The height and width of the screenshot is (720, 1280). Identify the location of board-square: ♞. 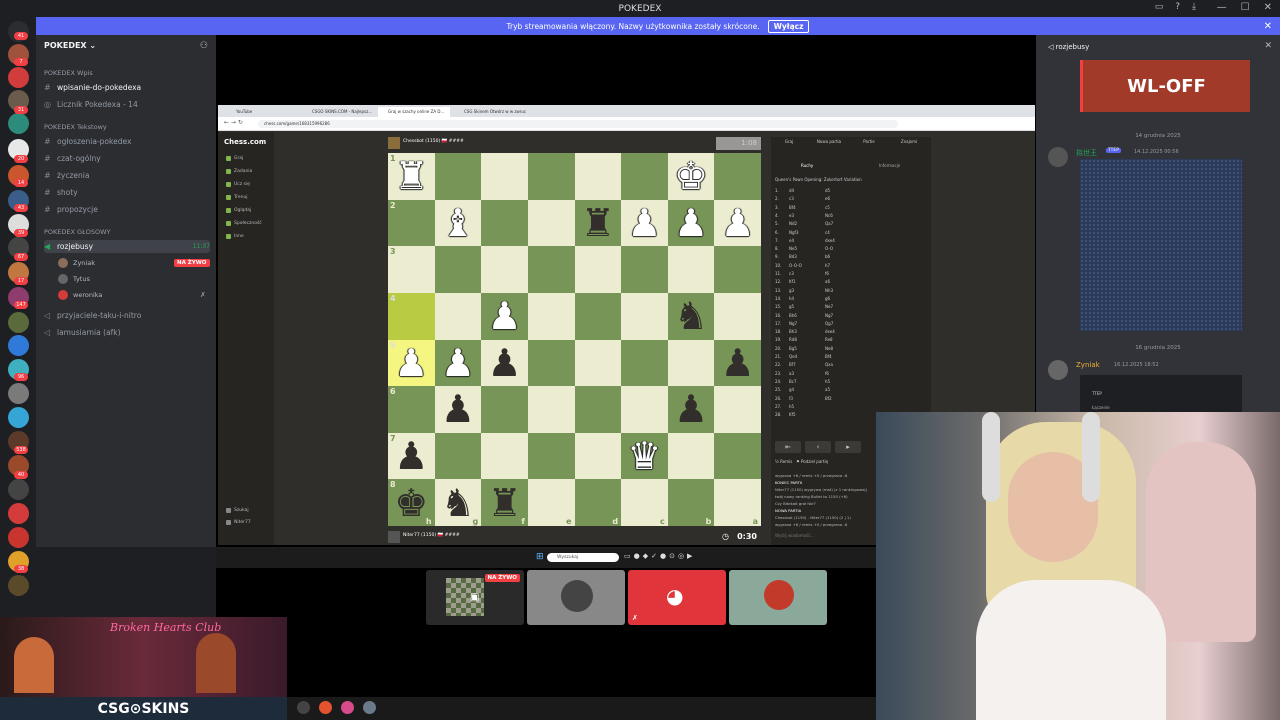
(691, 316).